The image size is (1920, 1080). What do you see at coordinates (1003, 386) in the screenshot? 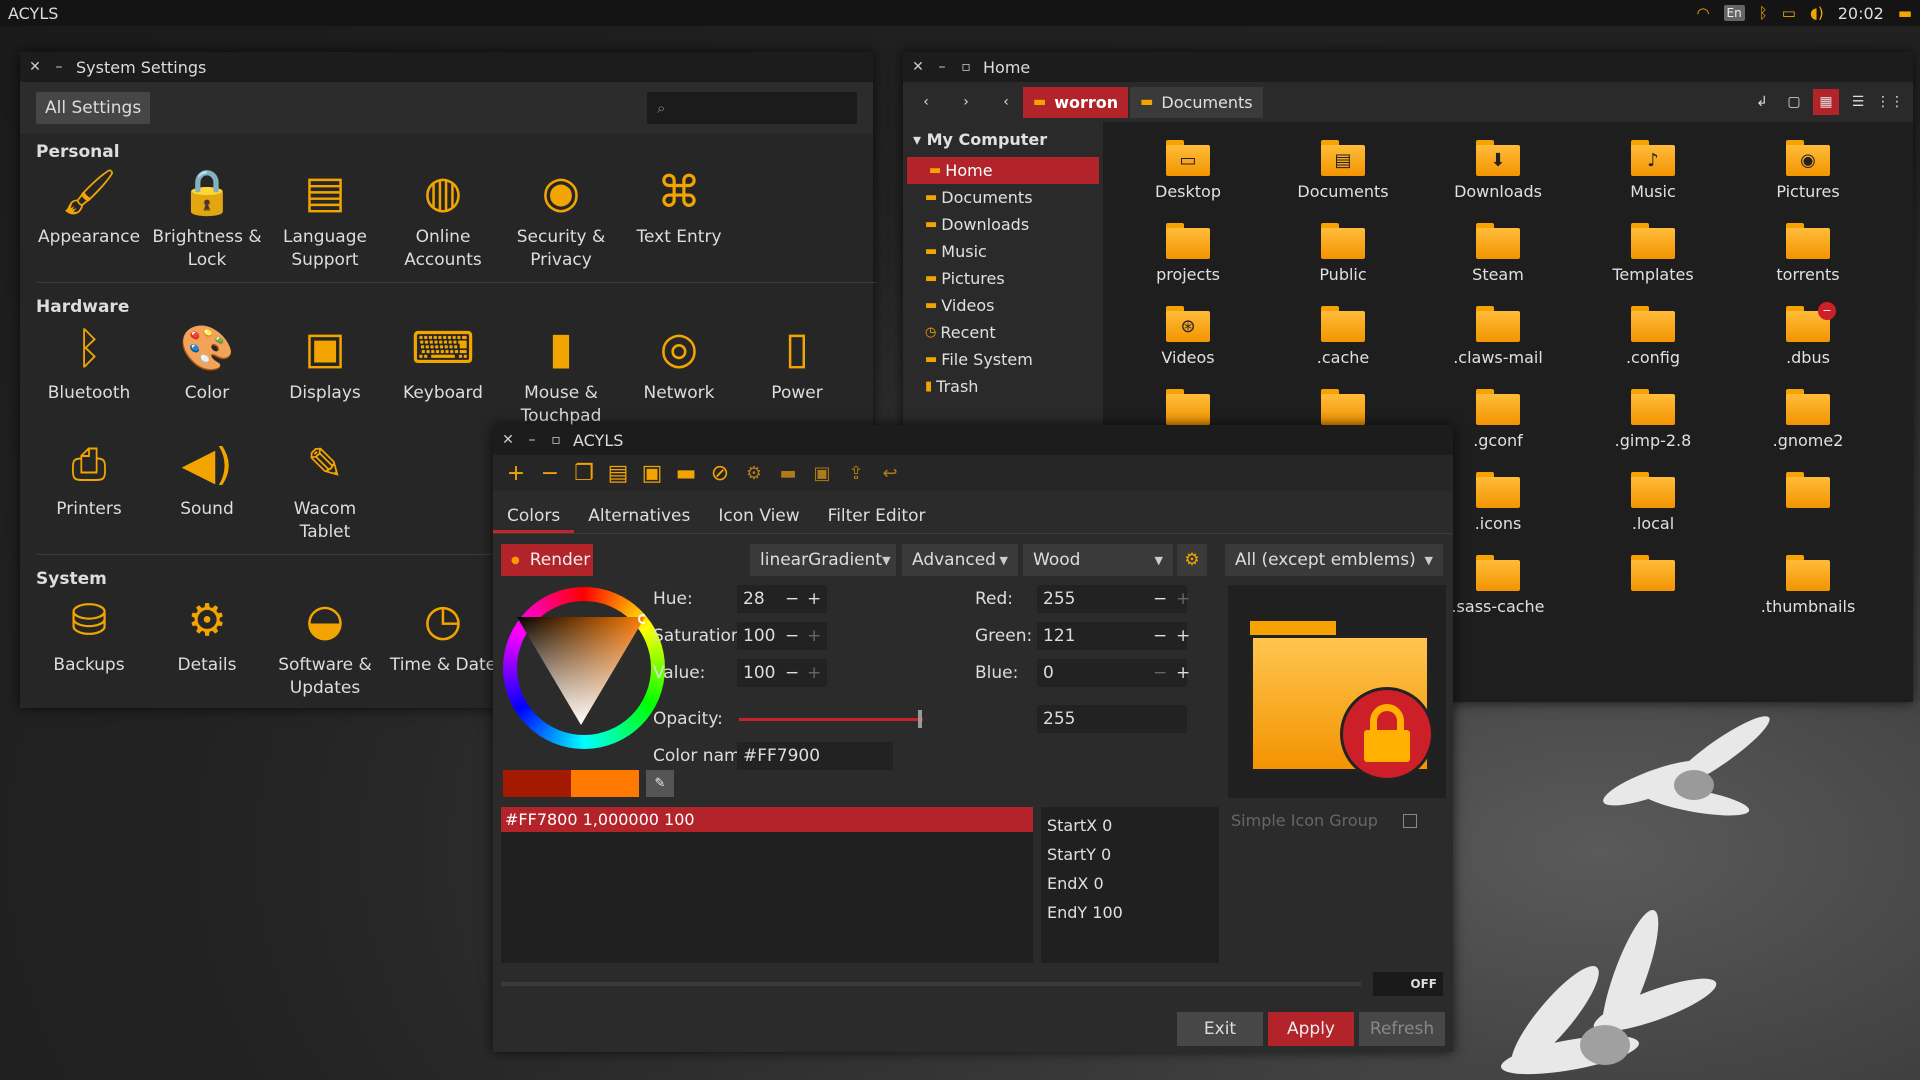
I see `sidebar-item-trash: ▮ Trash` at bounding box center [1003, 386].